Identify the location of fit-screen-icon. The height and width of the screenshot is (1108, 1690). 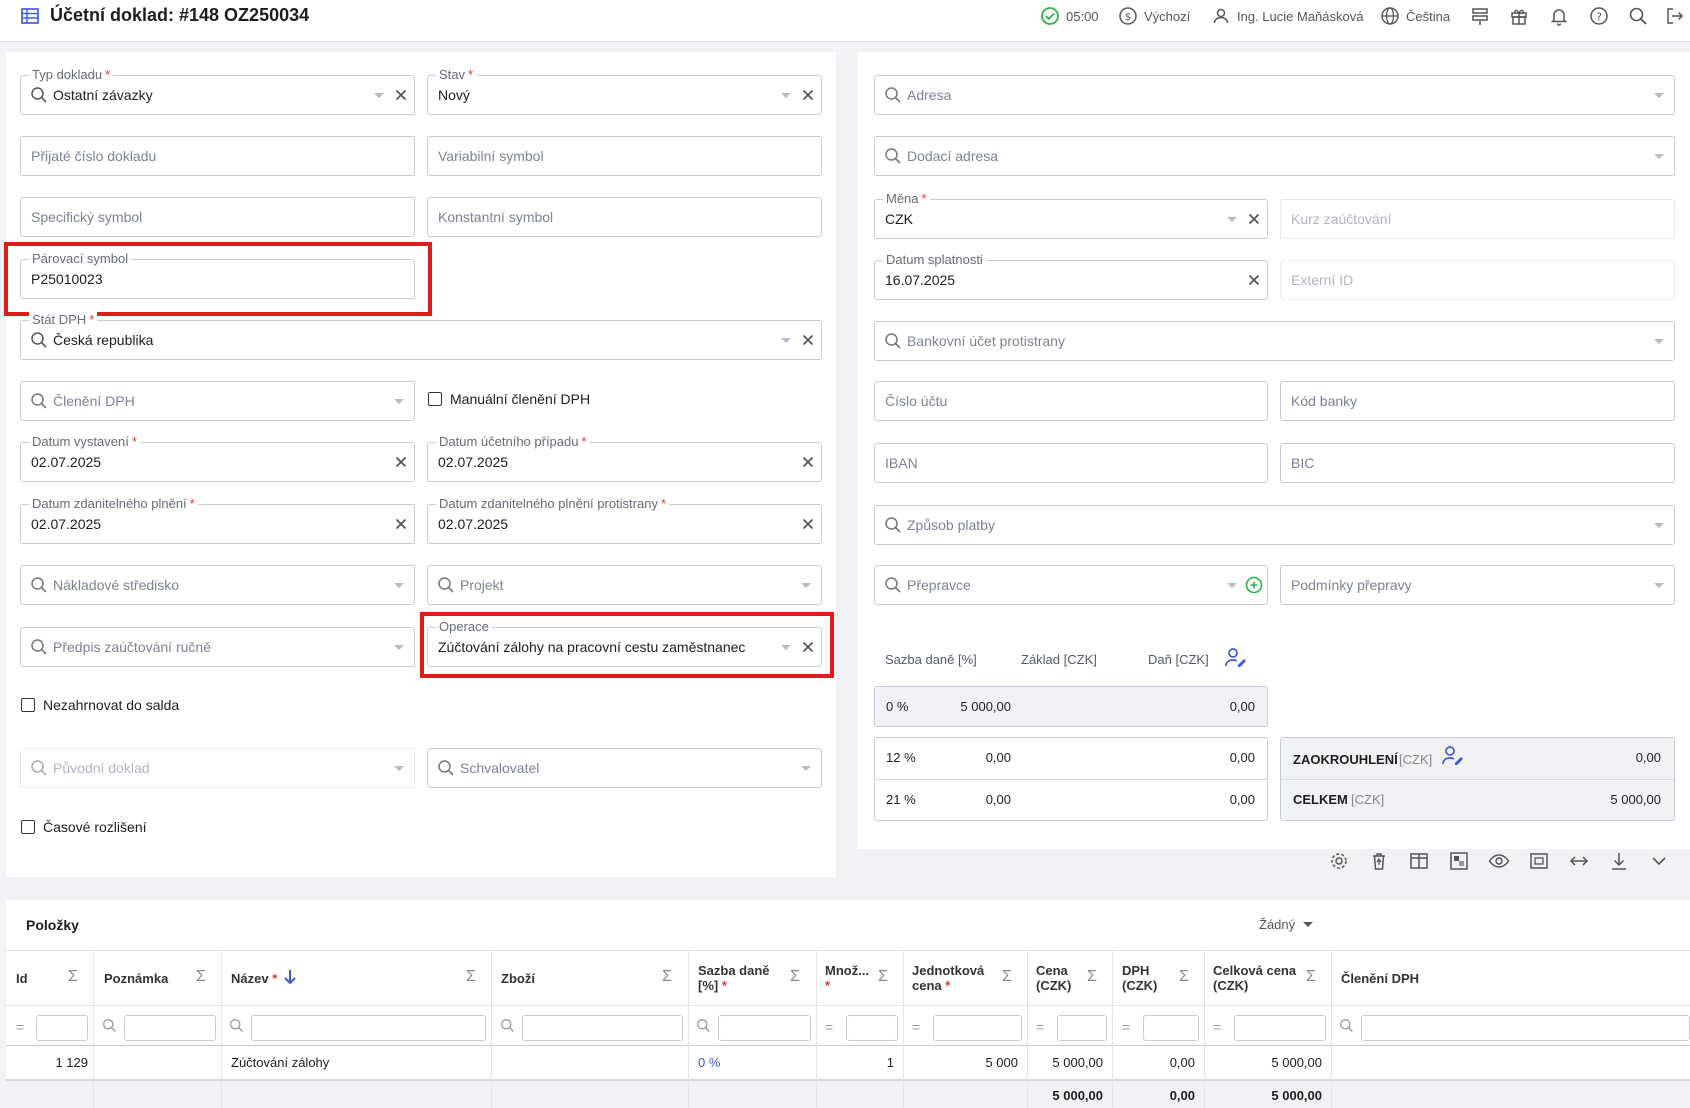
(1539, 861).